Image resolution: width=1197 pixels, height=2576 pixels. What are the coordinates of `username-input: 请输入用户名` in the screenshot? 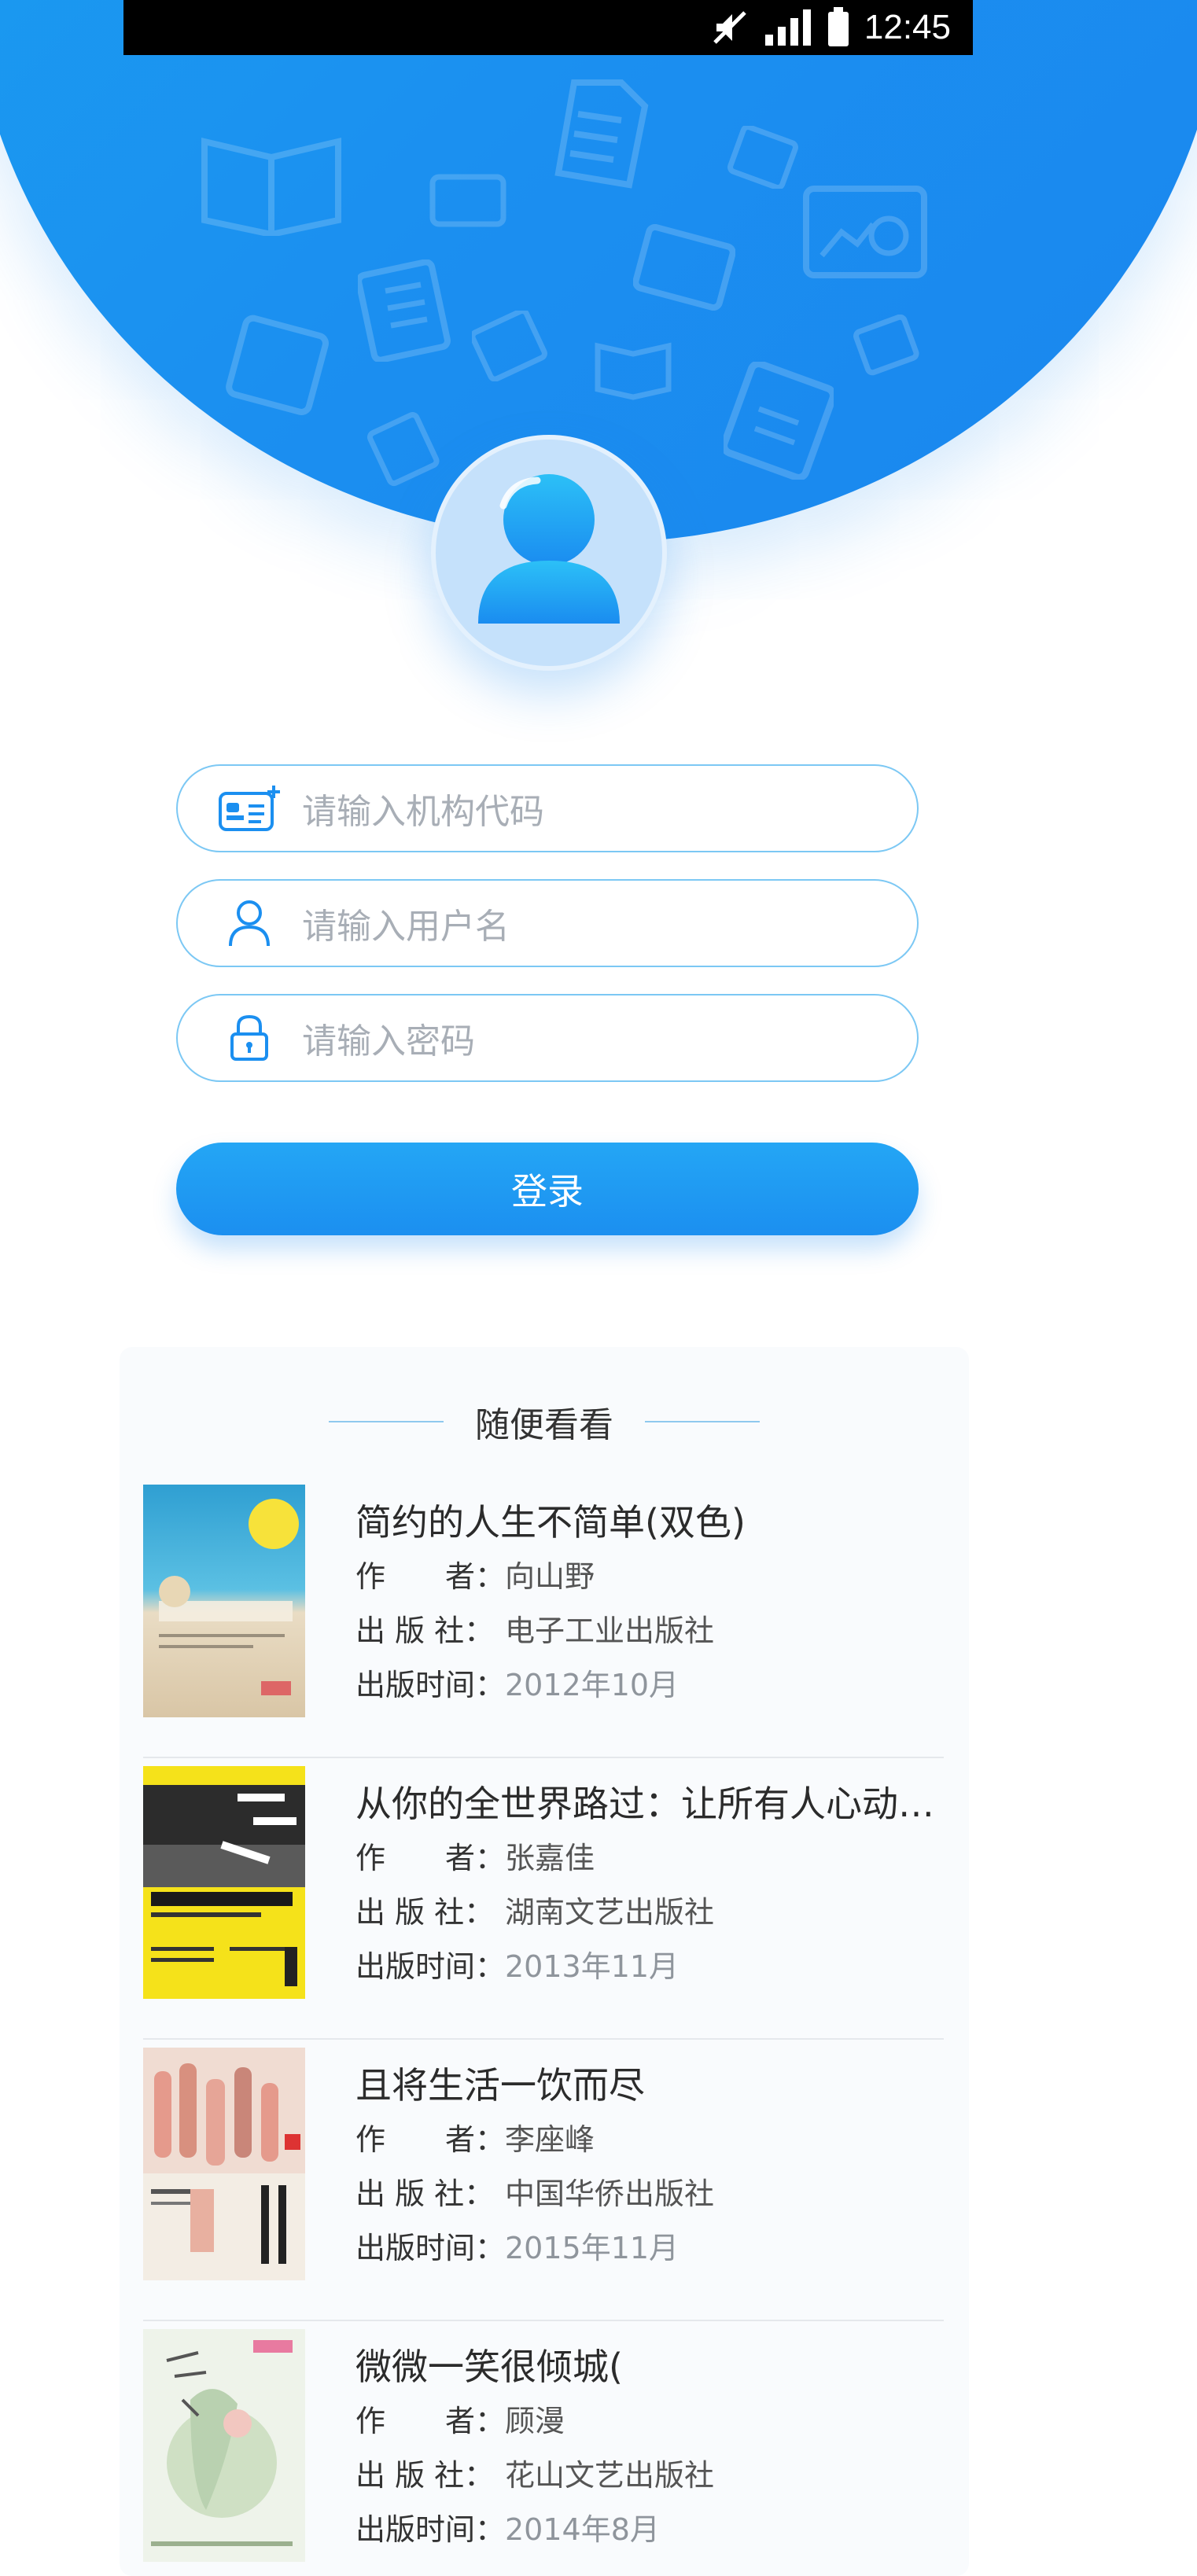 It's located at (406, 923).